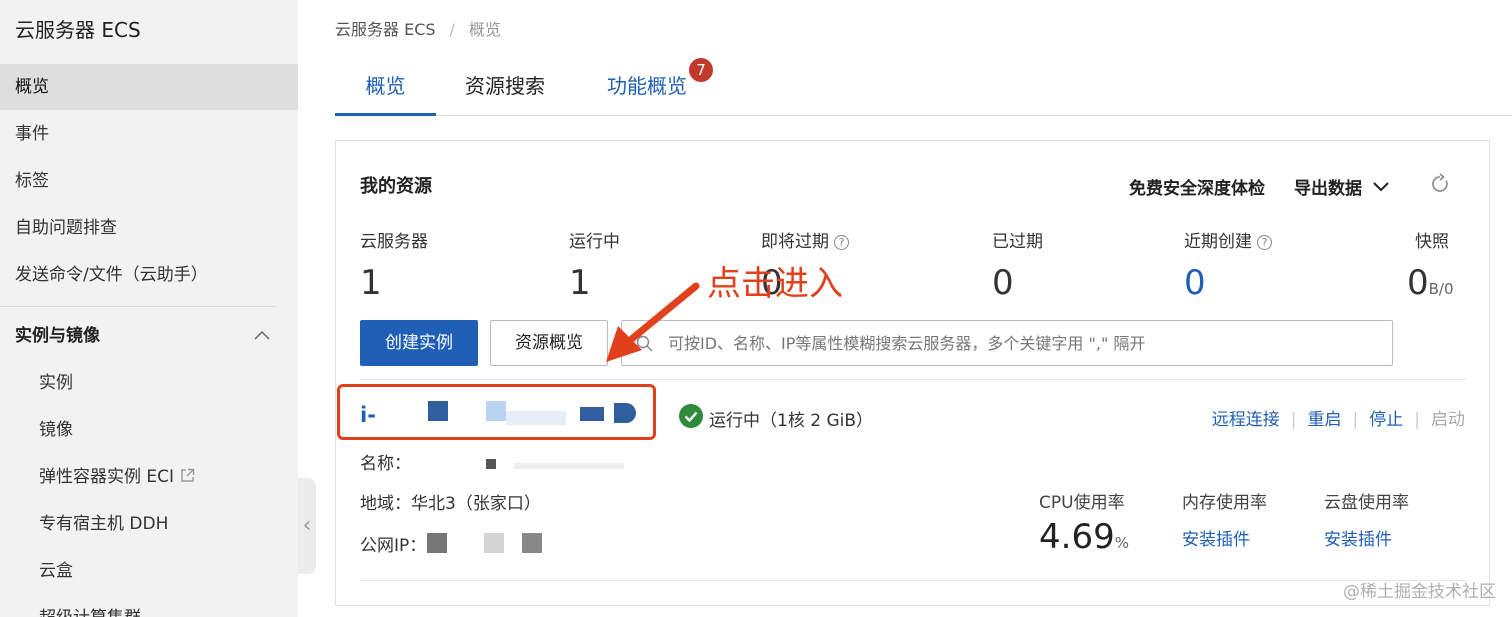 The width and height of the screenshot is (1512, 617). What do you see at coordinates (1419, 592) in the screenshot?
I see `watermark: @稀土掘金技术社区` at bounding box center [1419, 592].